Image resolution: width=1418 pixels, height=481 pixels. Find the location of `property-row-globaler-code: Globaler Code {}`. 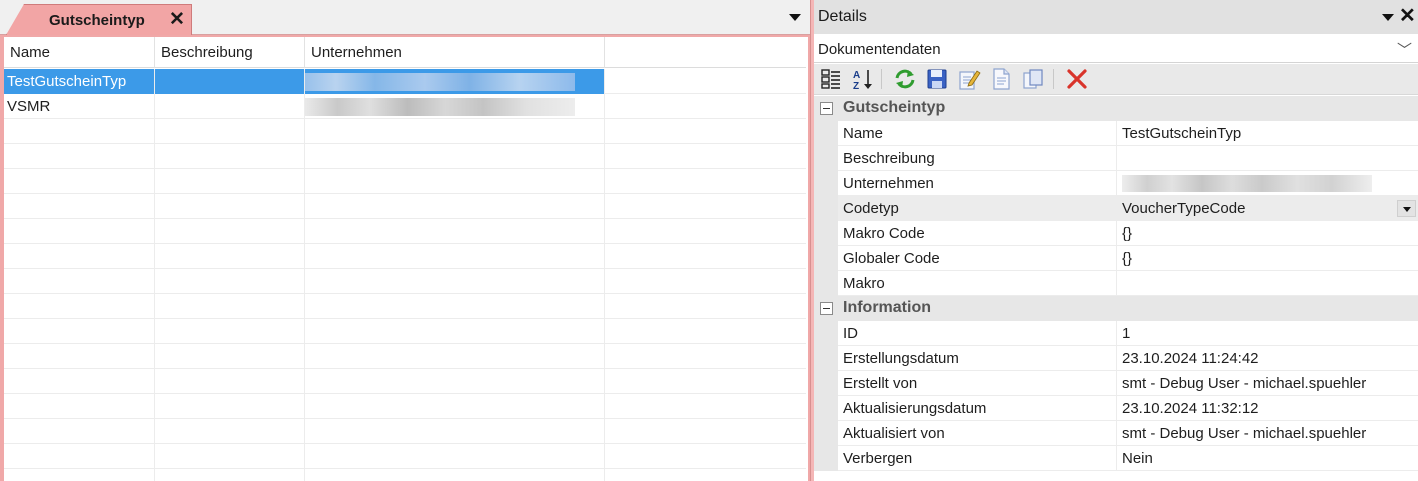

property-row-globaler-code: Globaler Code {} is located at coordinates (1116, 258).